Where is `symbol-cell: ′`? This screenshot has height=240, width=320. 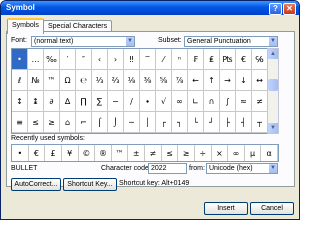
symbol-cell: ′ is located at coordinates (68, 59).